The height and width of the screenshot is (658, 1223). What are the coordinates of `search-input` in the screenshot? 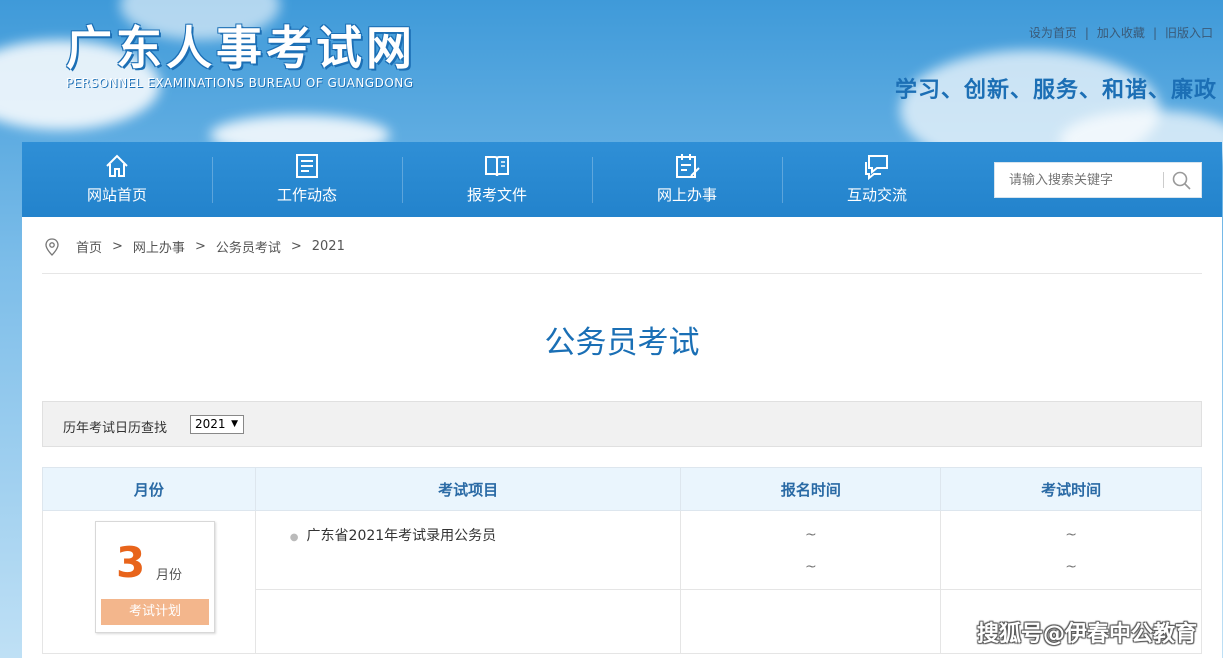 It's located at (1079, 180).